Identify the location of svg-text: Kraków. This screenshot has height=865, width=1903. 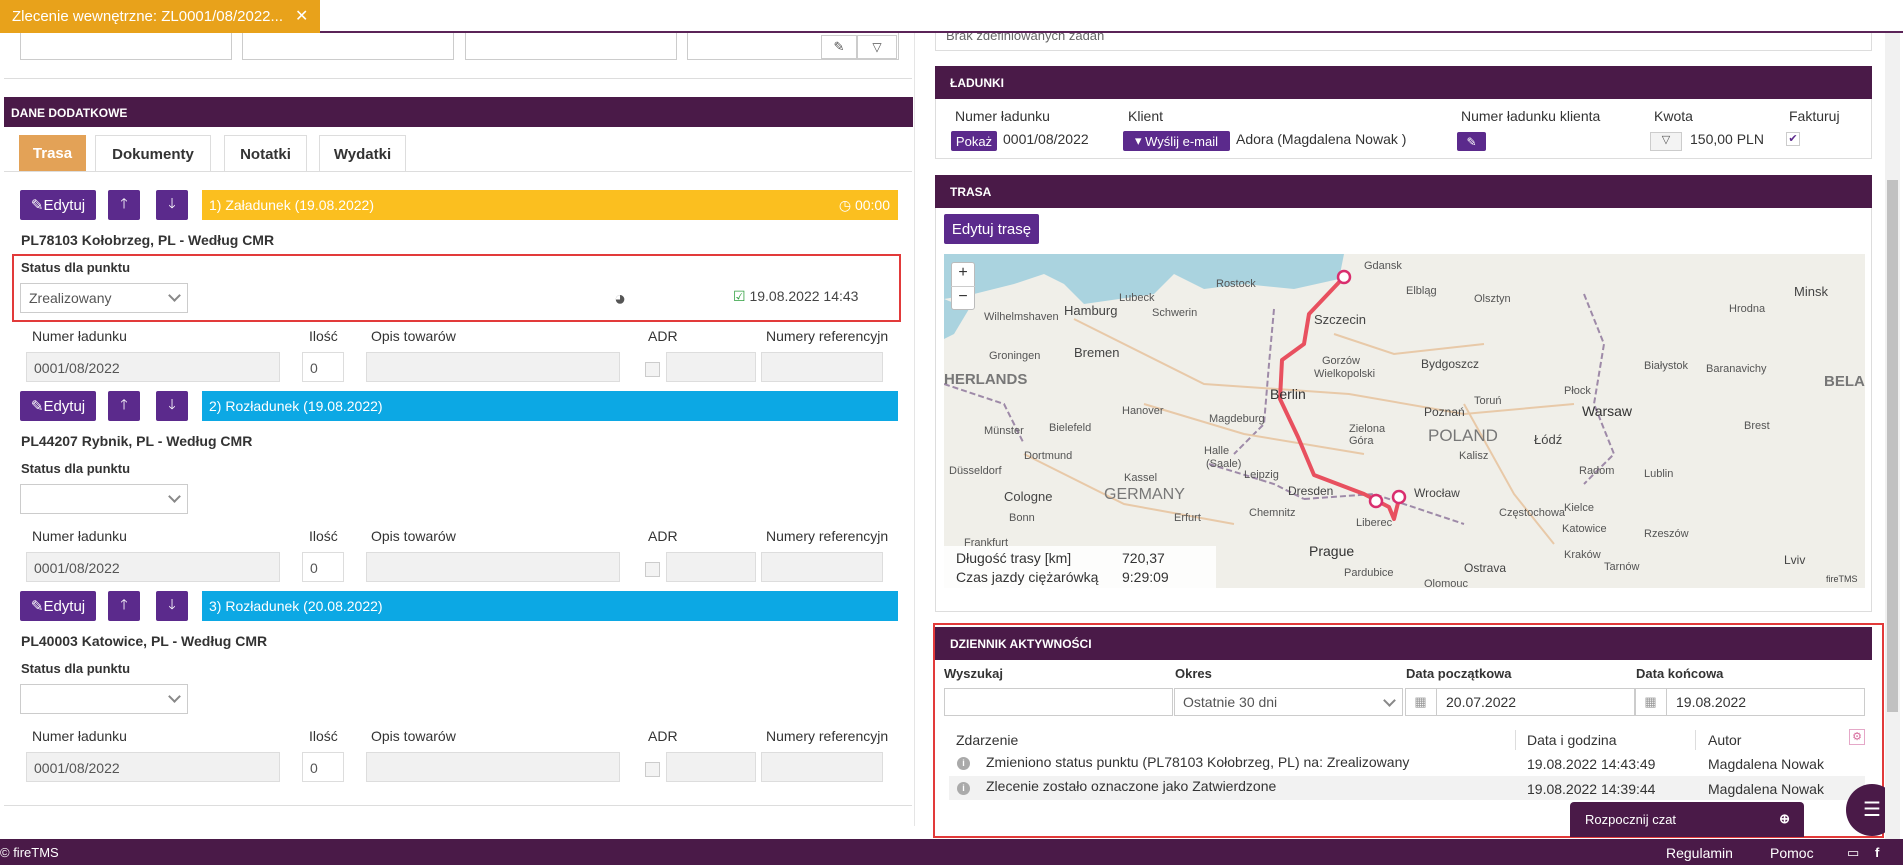
(1582, 555).